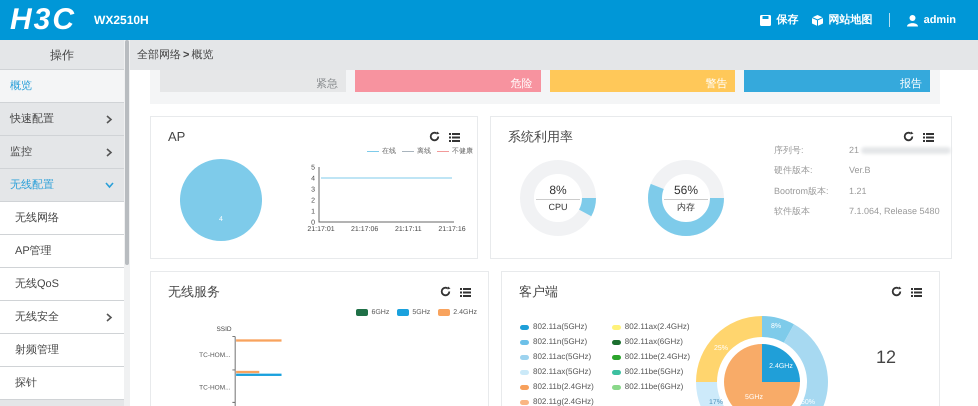 This screenshot has width=978, height=406. I want to click on user-icon, so click(912, 20).